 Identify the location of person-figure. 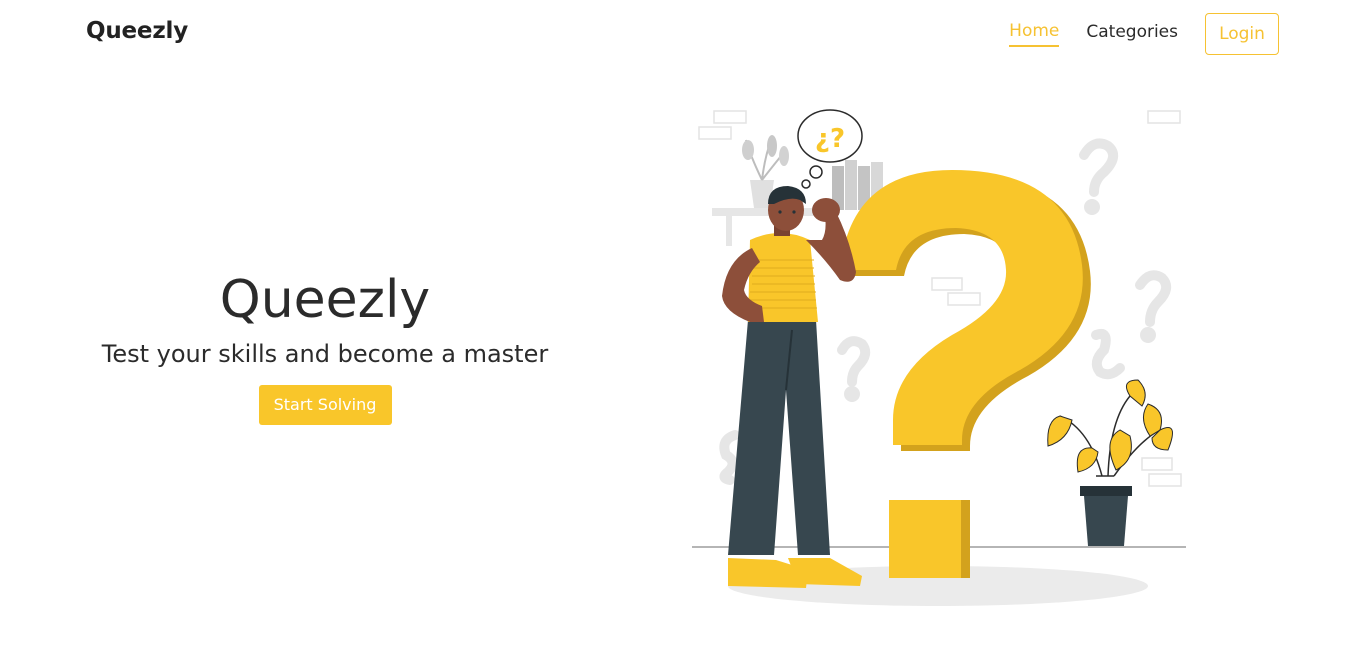
(792, 387).